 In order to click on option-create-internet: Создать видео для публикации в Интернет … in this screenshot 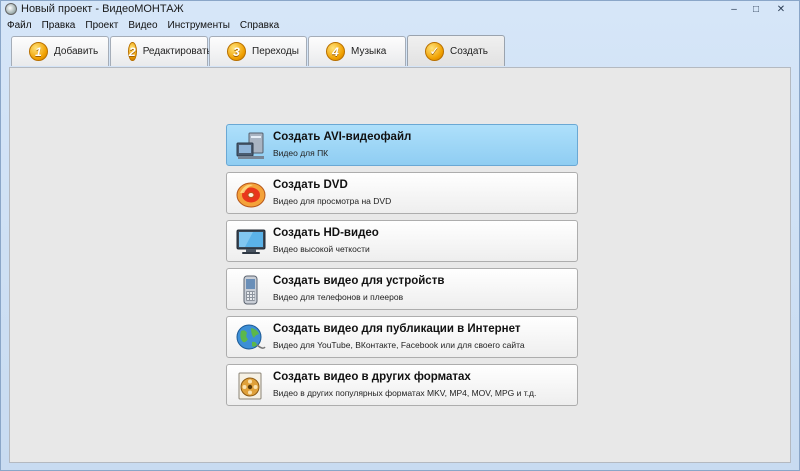, I will do `click(402, 337)`.